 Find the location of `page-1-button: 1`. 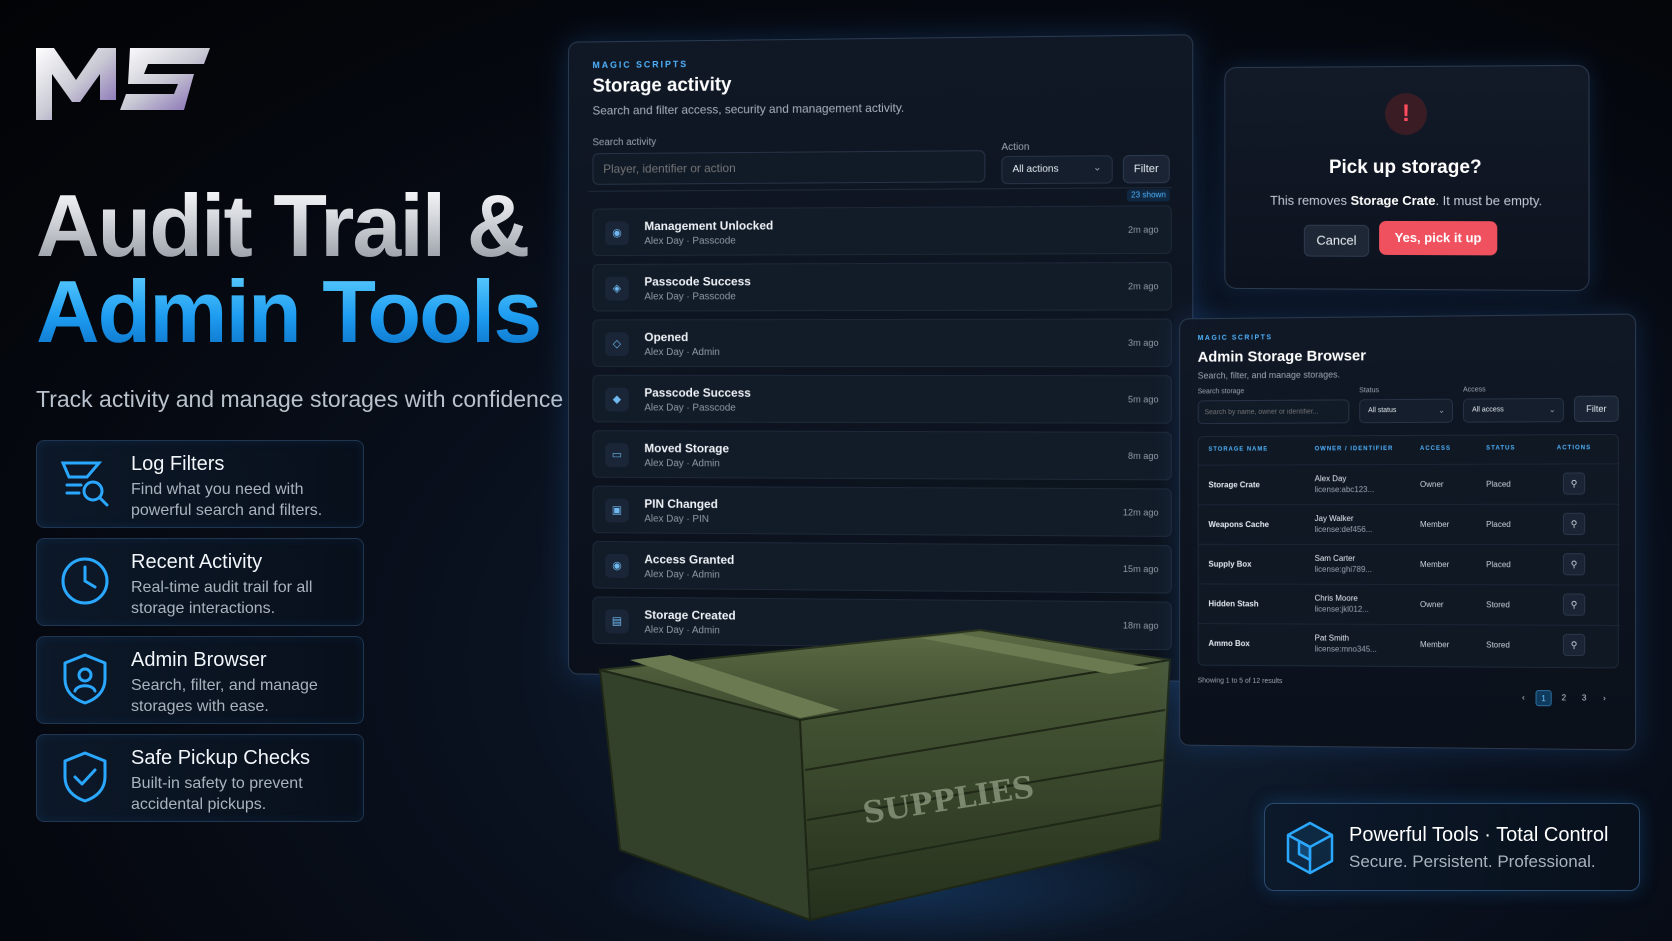

page-1-button: 1 is located at coordinates (1543, 698).